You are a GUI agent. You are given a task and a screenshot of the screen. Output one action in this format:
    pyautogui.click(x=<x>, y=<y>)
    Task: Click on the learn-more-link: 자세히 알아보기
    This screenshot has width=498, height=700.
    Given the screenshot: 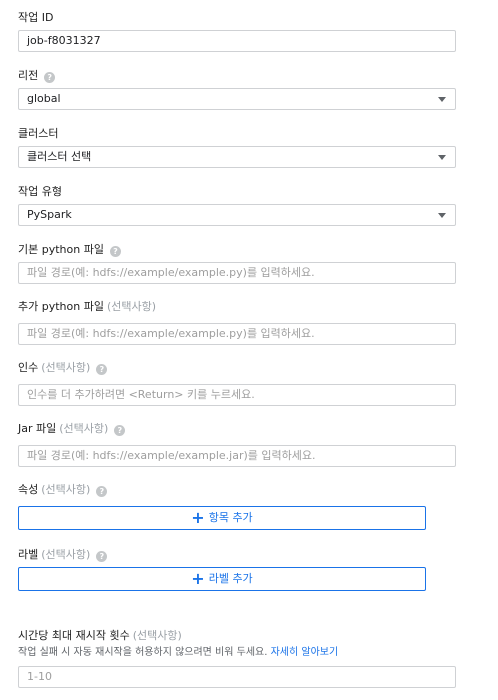 What is the action you would take?
    pyautogui.click(x=305, y=652)
    